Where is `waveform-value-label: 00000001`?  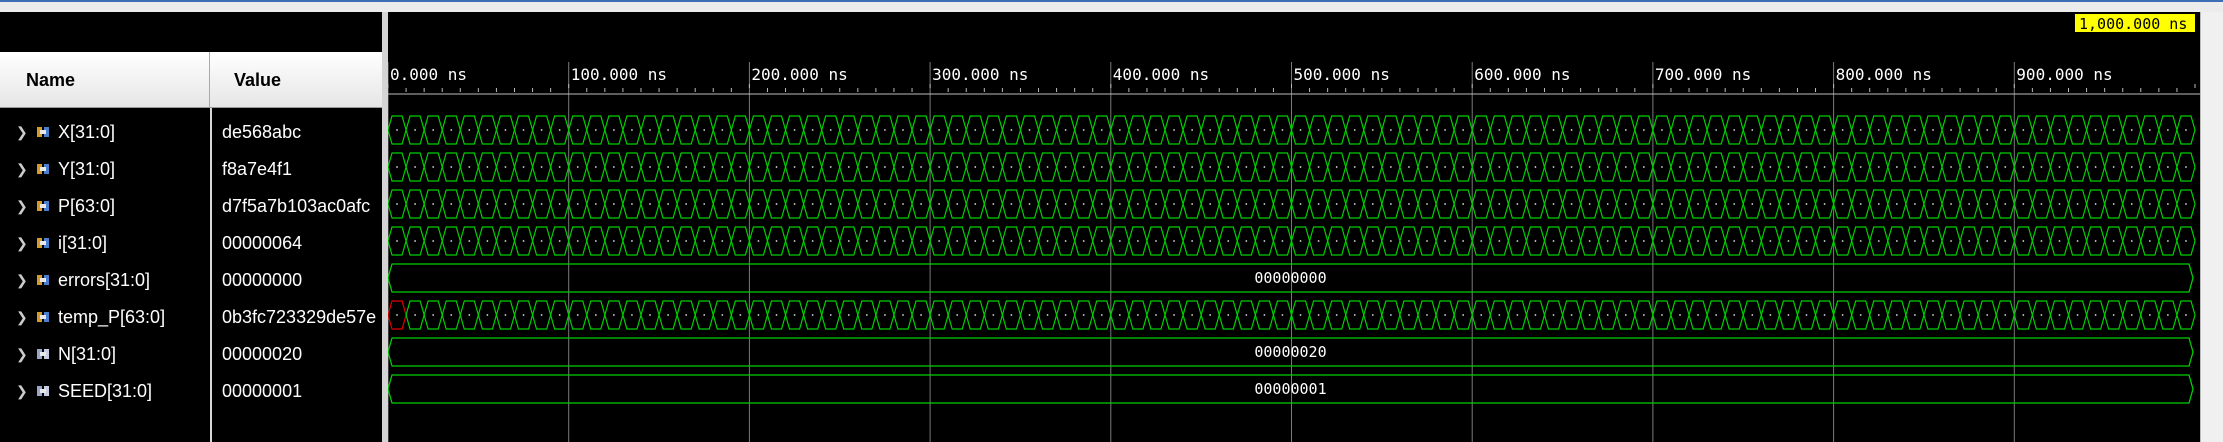 waveform-value-label: 00000001 is located at coordinates (1290, 389).